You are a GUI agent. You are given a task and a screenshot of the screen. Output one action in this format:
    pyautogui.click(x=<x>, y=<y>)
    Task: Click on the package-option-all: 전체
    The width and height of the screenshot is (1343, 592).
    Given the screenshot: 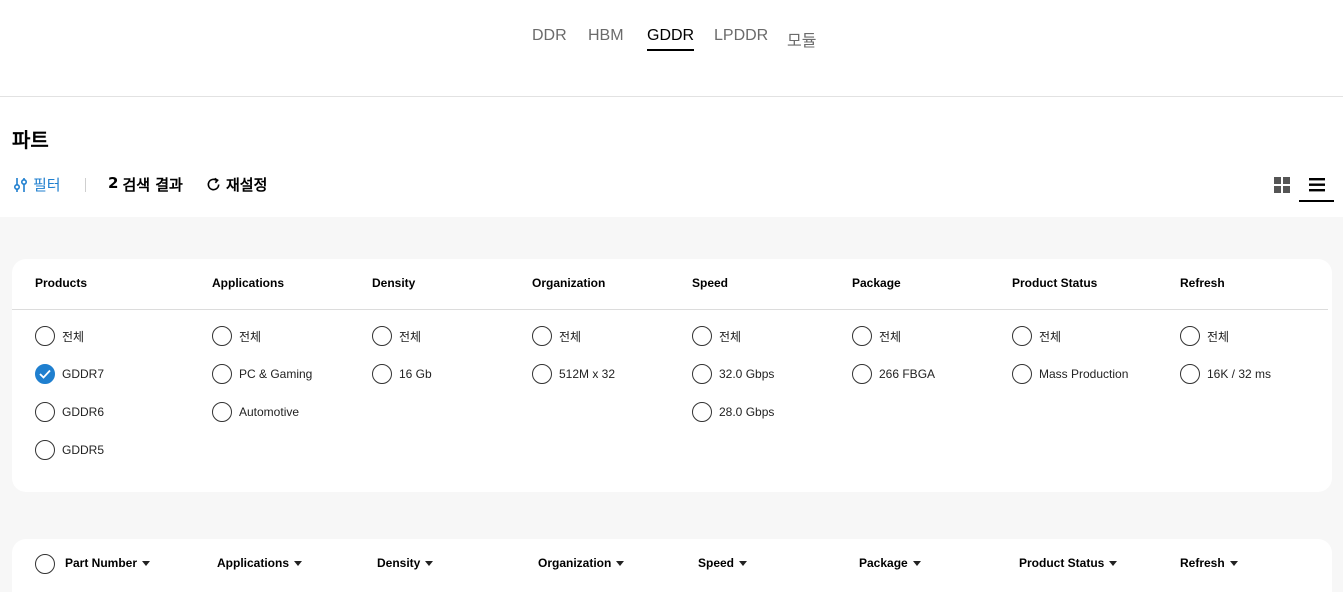 What is the action you would take?
    pyautogui.click(x=876, y=336)
    